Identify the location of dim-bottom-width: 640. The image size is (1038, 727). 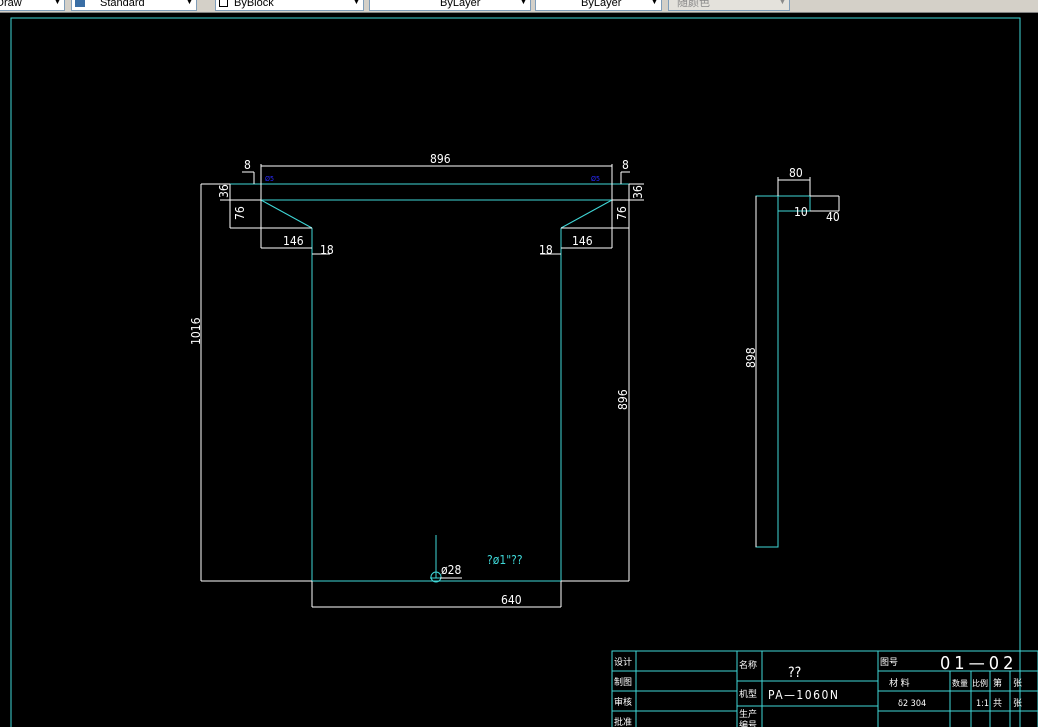
(511, 600).